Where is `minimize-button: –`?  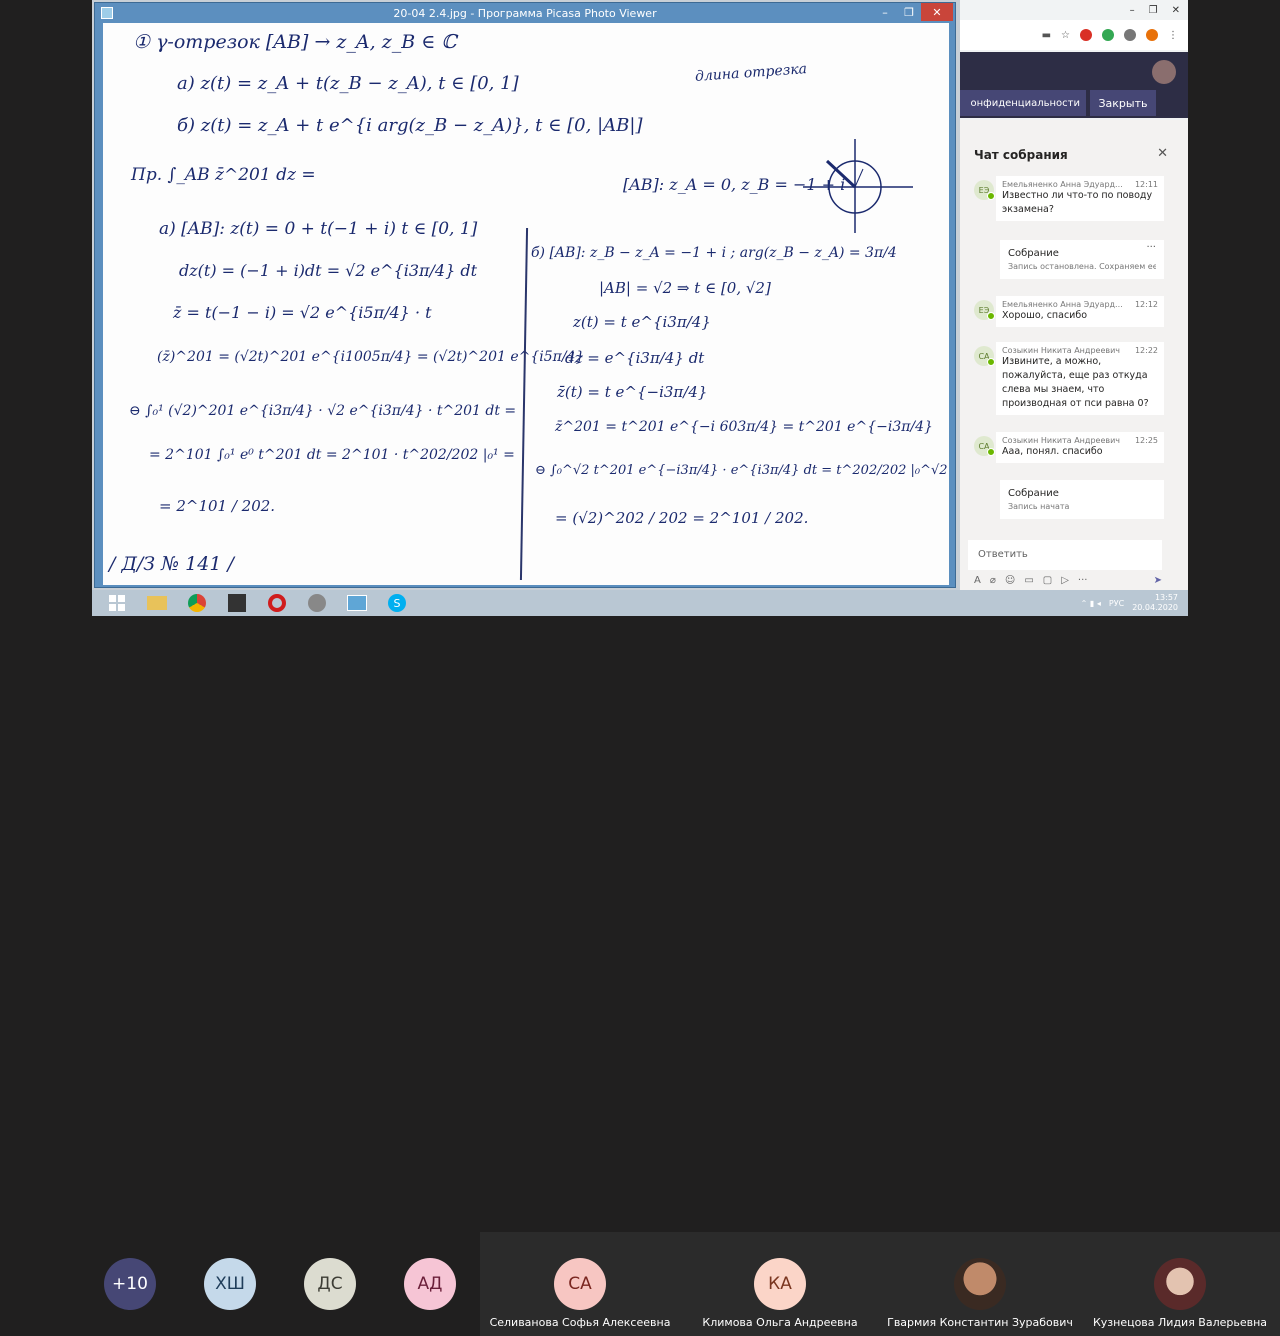 minimize-button: – is located at coordinates (885, 12).